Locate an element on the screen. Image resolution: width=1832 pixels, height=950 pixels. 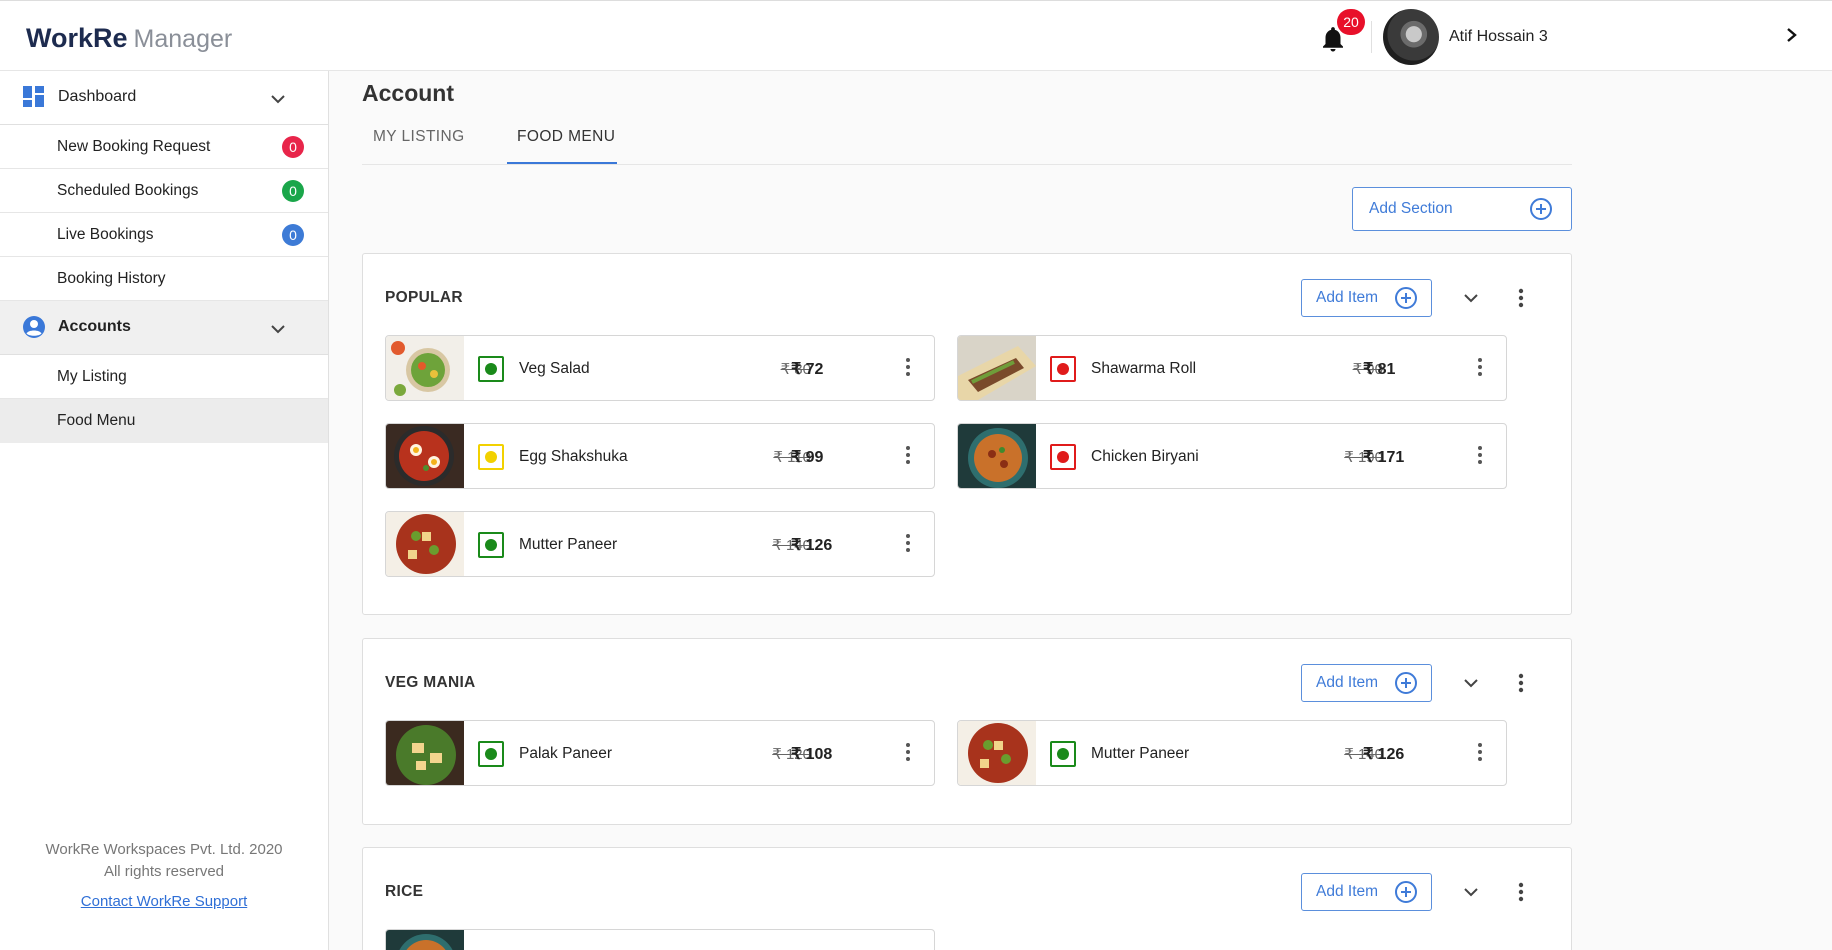
user-name: Atif Hossain 3 is located at coordinates (1498, 37).